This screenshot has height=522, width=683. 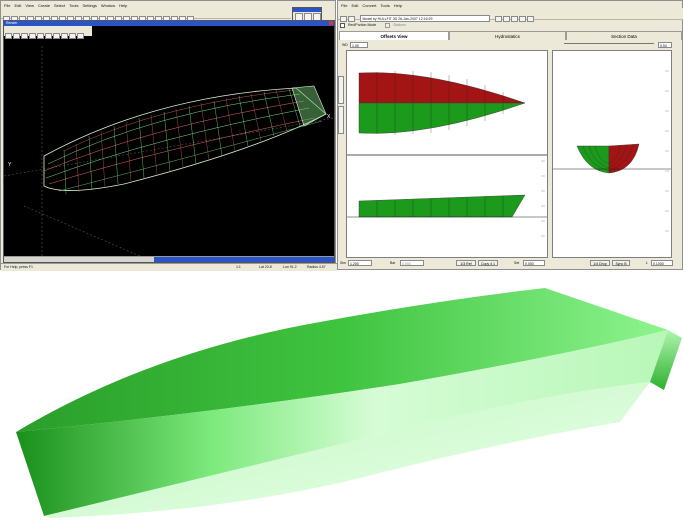 What do you see at coordinates (665, 45) in the screenshot?
I see `right-slider-field: 0.00` at bounding box center [665, 45].